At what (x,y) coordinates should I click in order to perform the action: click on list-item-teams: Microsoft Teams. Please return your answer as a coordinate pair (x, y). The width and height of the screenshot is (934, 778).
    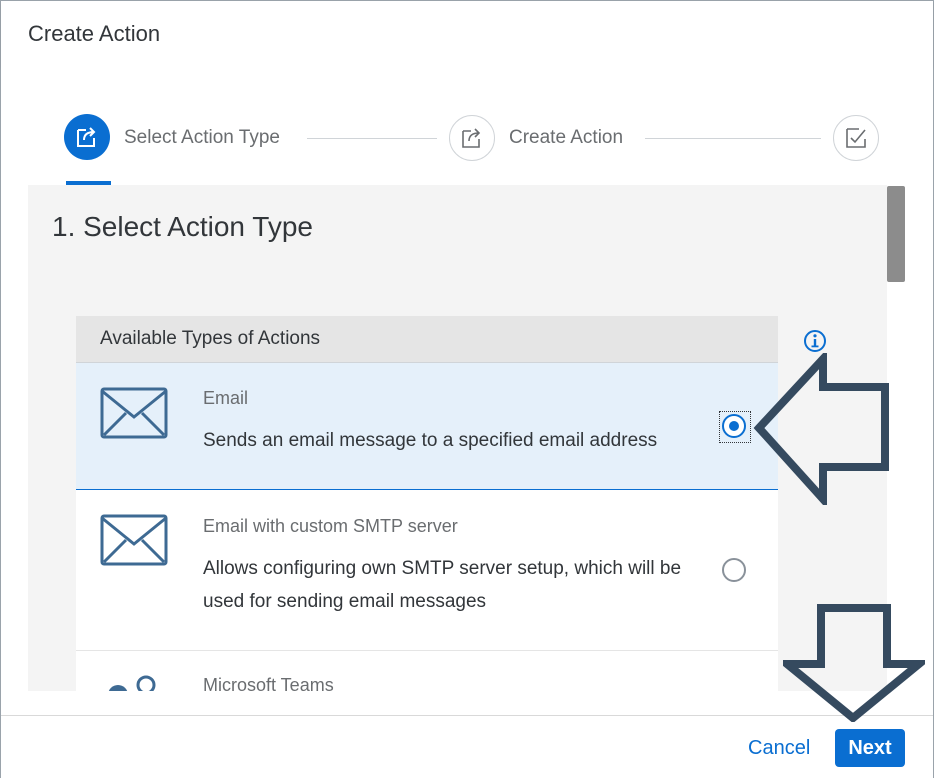
    Looking at the image, I should click on (427, 671).